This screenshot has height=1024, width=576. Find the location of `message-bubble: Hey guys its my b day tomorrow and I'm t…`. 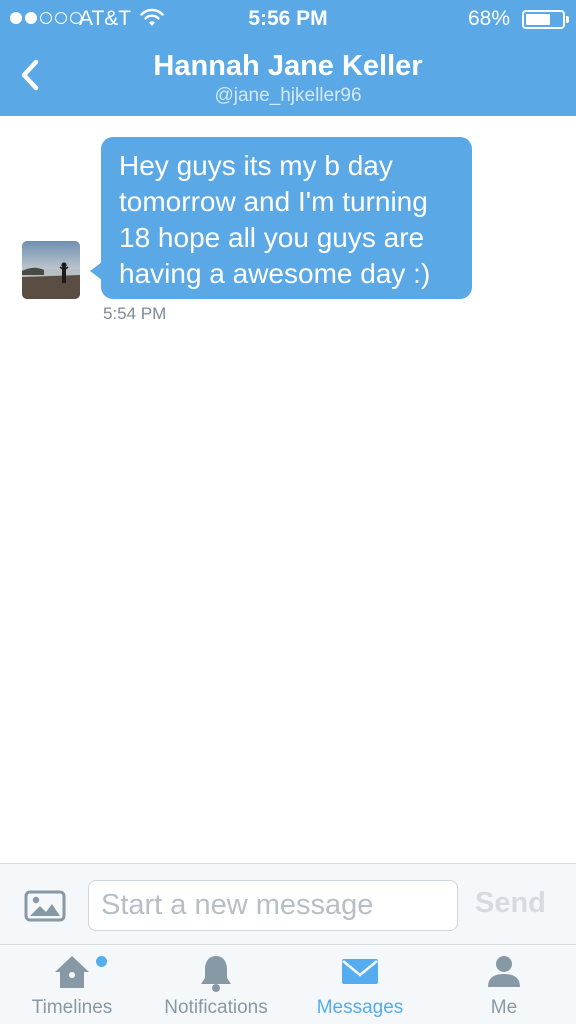

message-bubble: Hey guys its my b day tomorrow and I'm t… is located at coordinates (286, 218).